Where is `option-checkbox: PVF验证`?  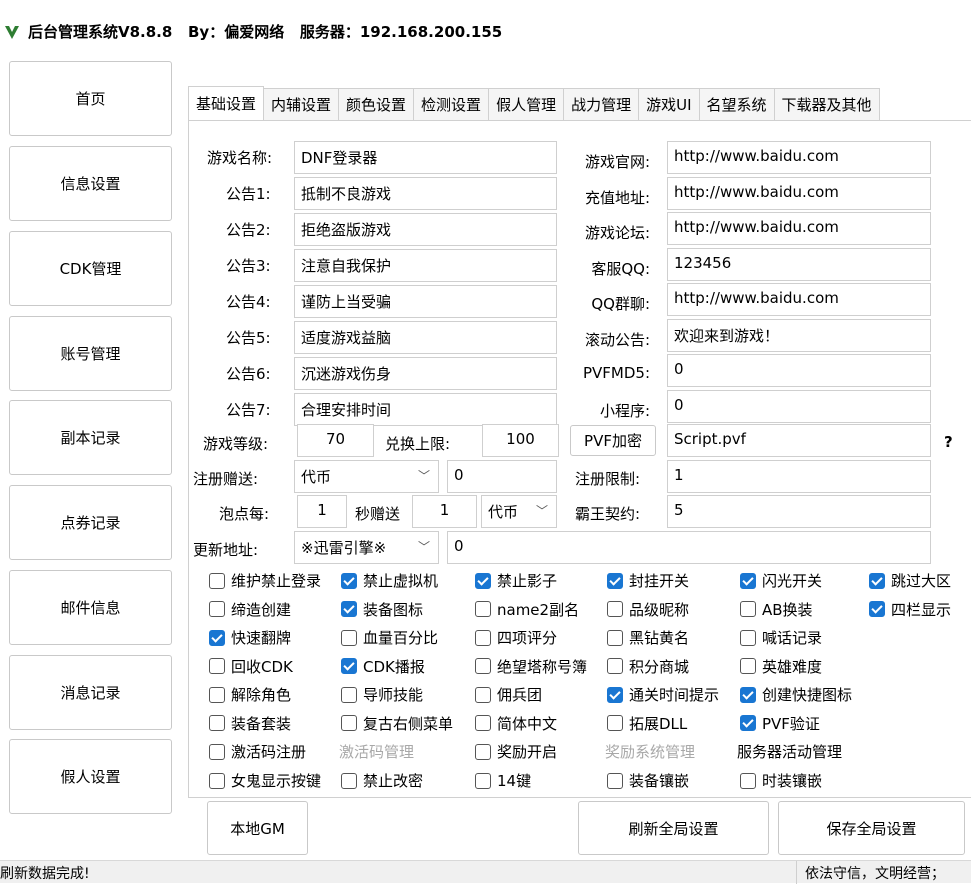 option-checkbox: PVF验证 is located at coordinates (780, 723).